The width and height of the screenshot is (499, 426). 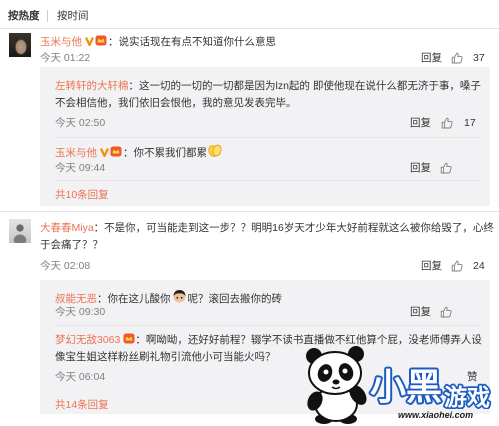 I want to click on reply-text: 呢？滚回去搬你的砖, so click(x=235, y=299).